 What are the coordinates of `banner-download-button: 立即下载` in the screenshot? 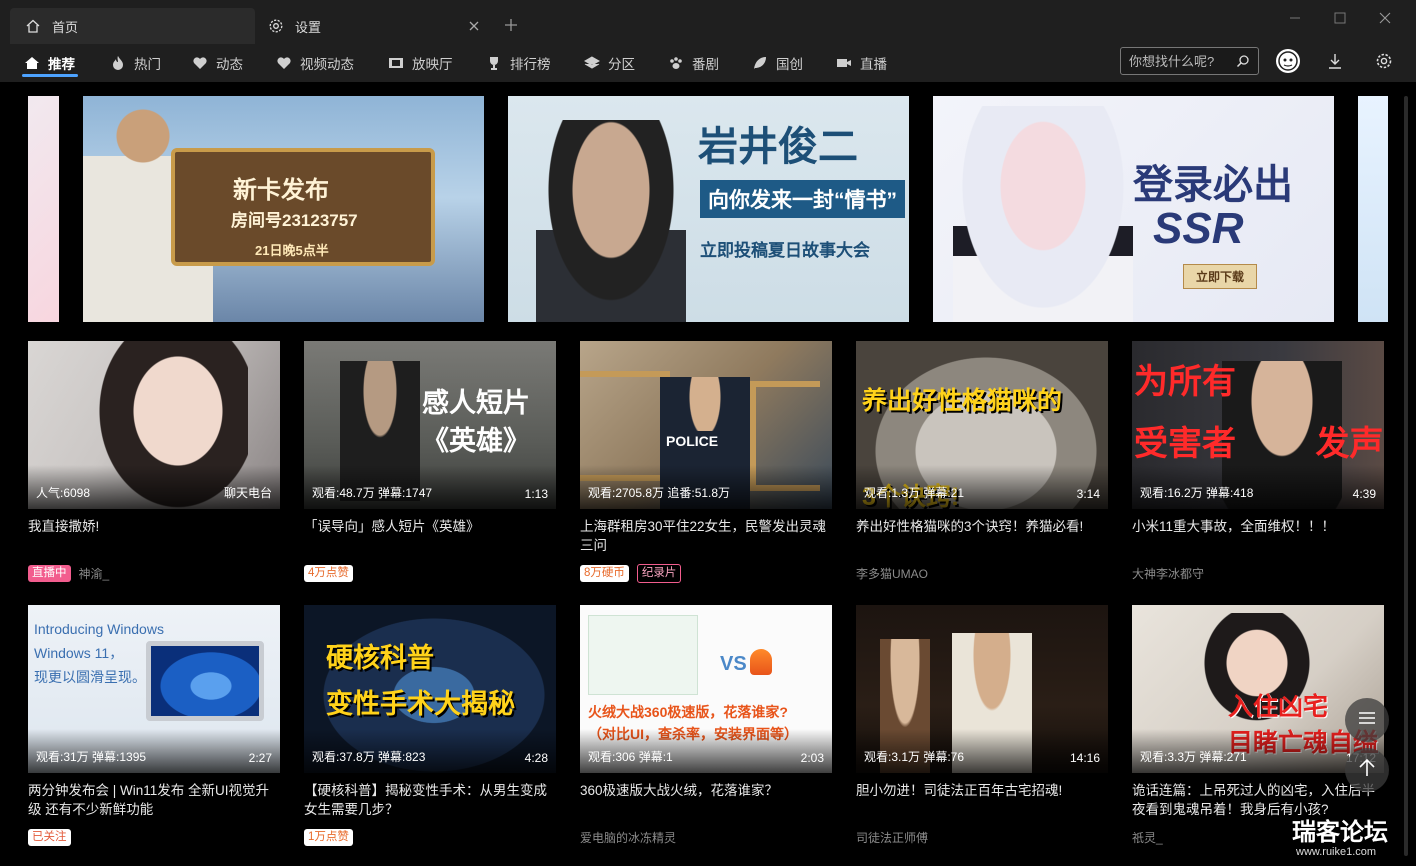 It's located at (1220, 276).